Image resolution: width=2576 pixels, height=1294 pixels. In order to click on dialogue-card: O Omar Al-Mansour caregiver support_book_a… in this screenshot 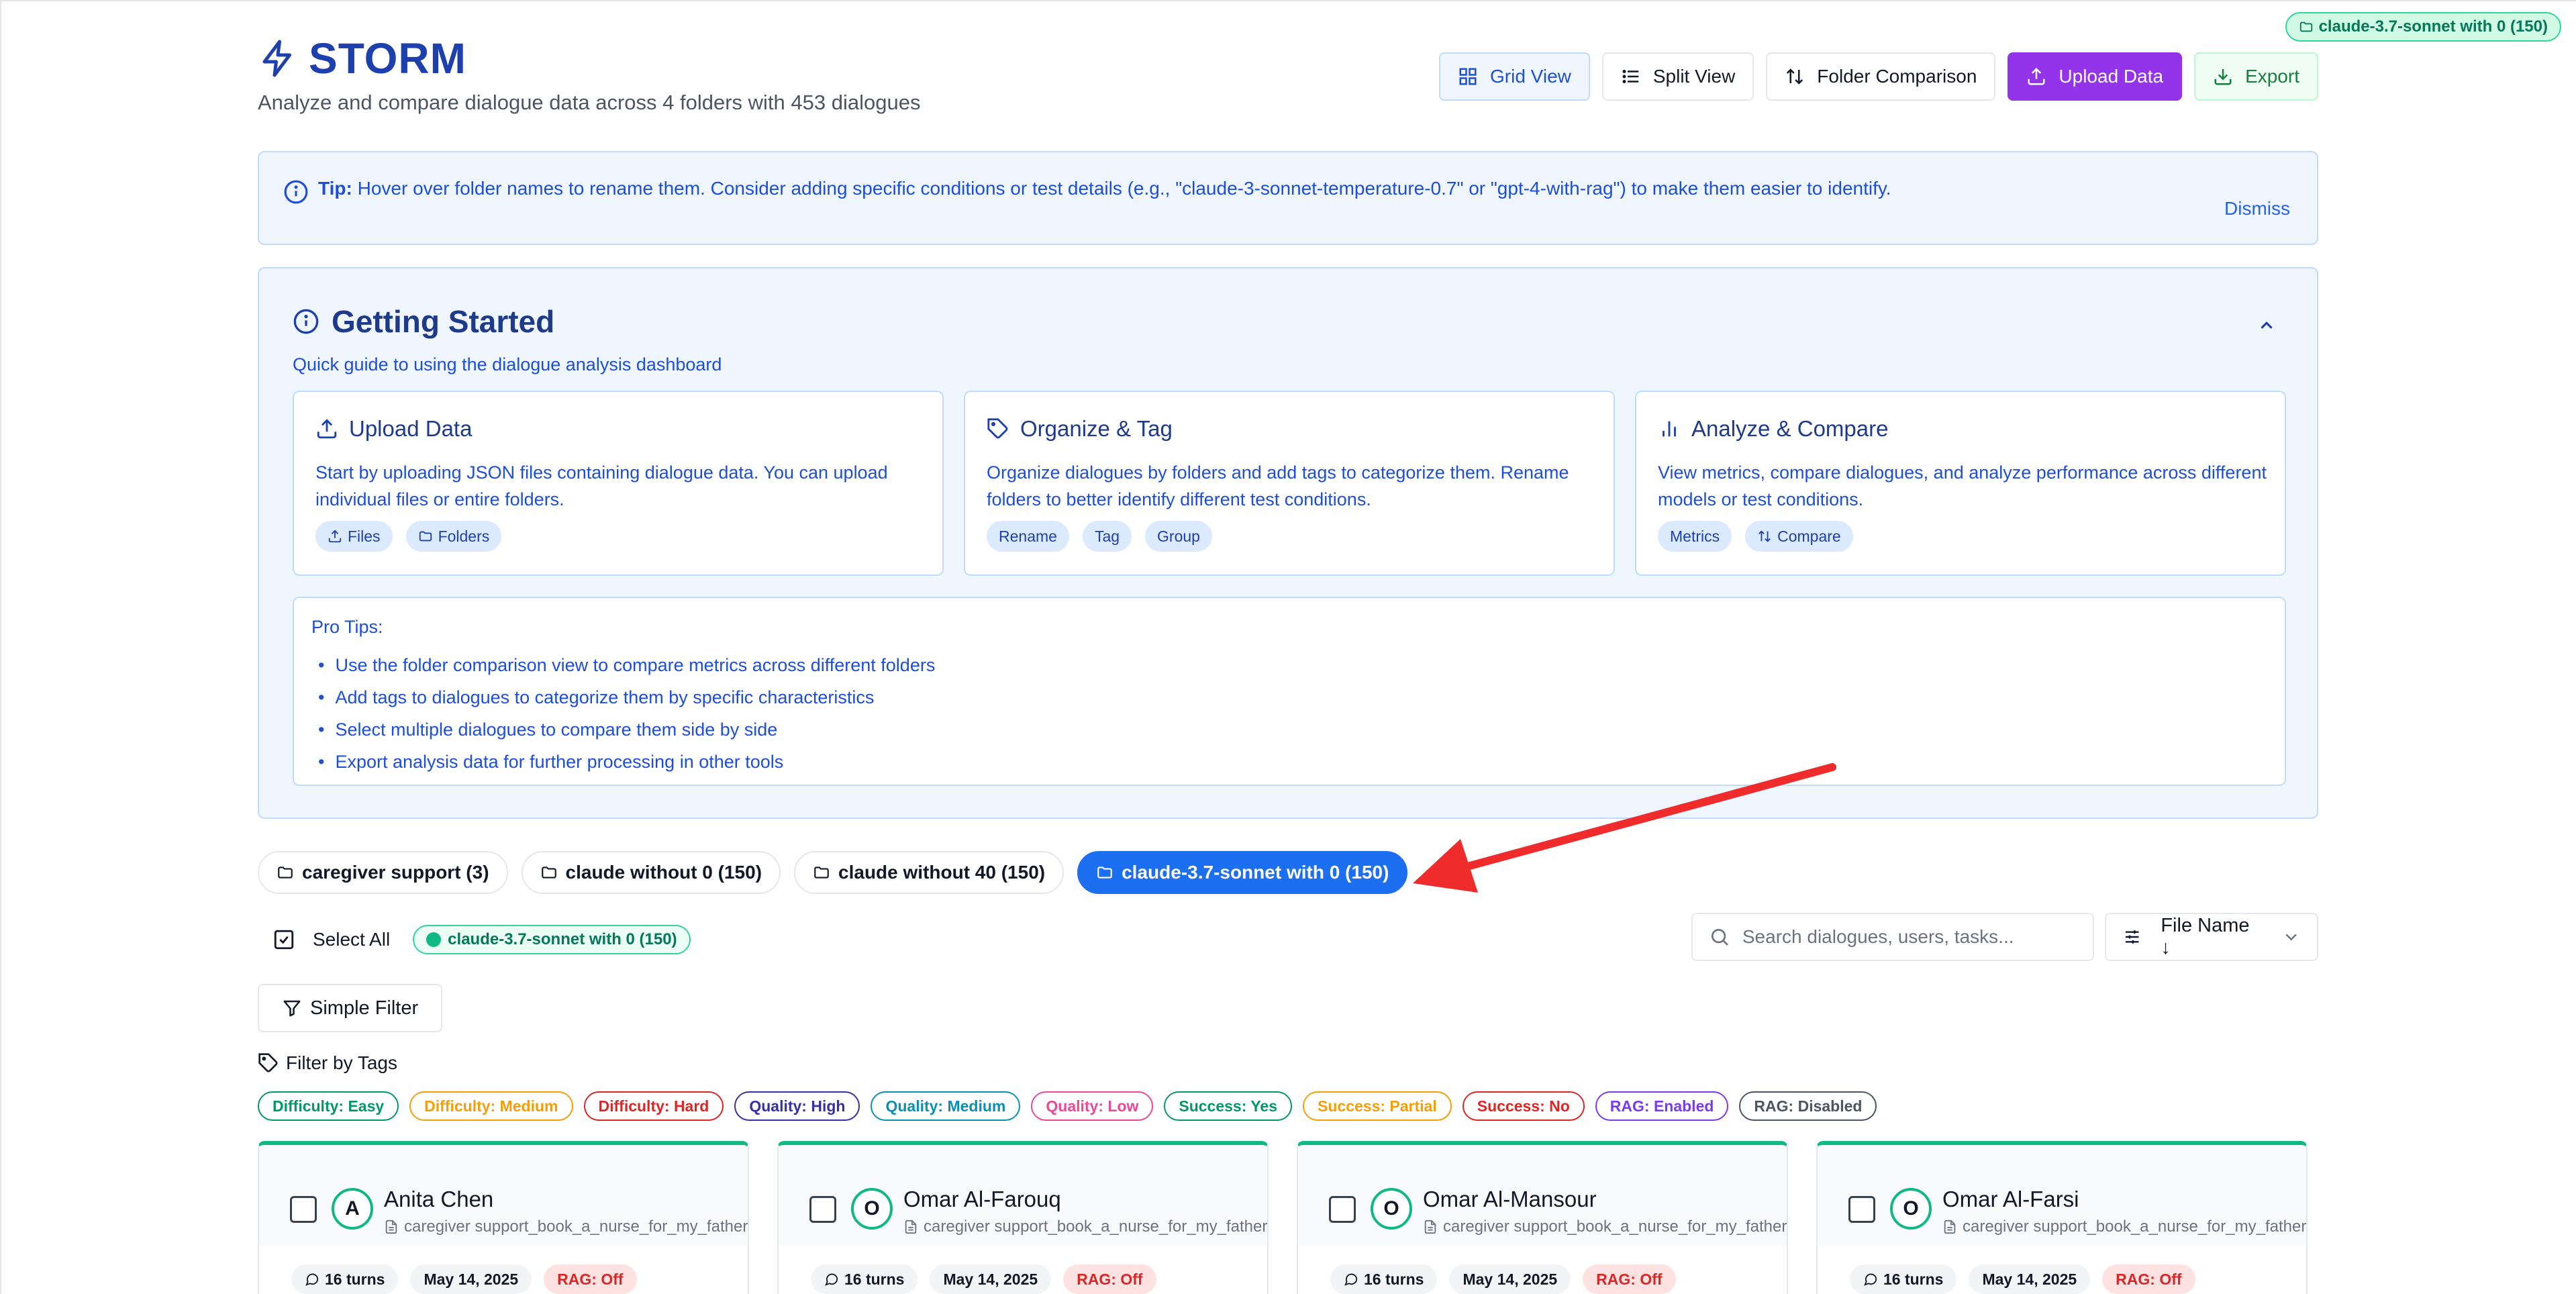, I will do `click(1542, 1217)`.